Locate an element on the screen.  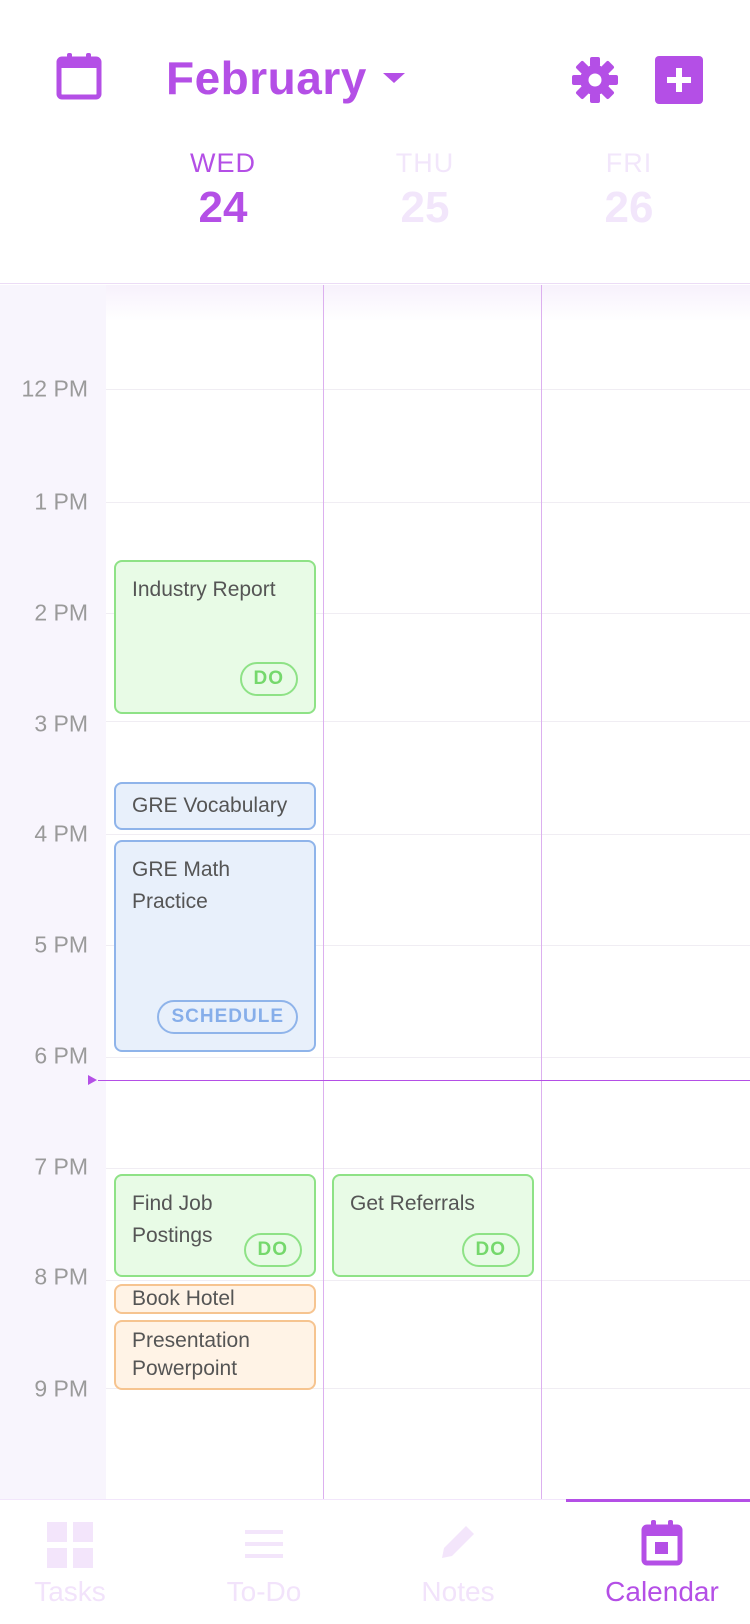
event-title: GRE Vocabulary is located at coordinates (210, 805).